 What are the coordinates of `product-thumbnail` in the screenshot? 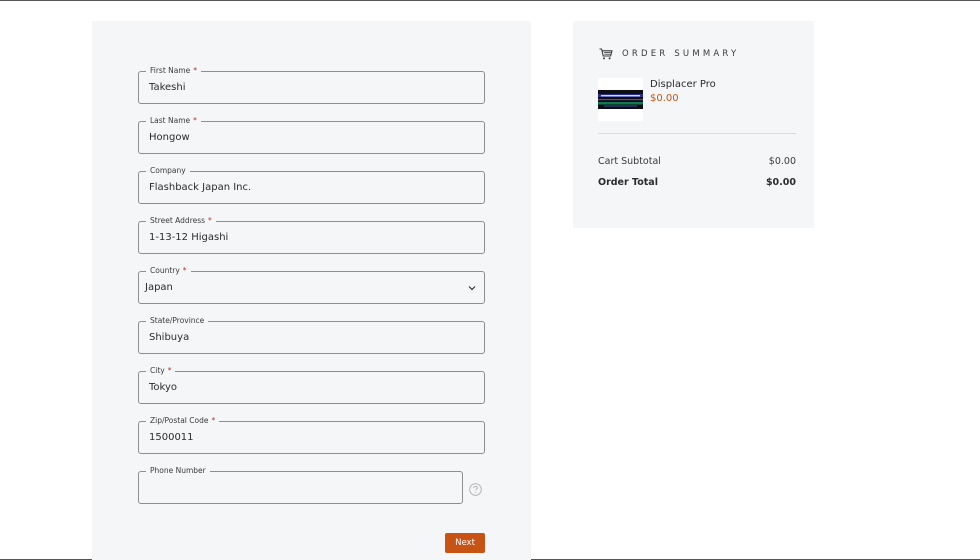 It's located at (620, 99).